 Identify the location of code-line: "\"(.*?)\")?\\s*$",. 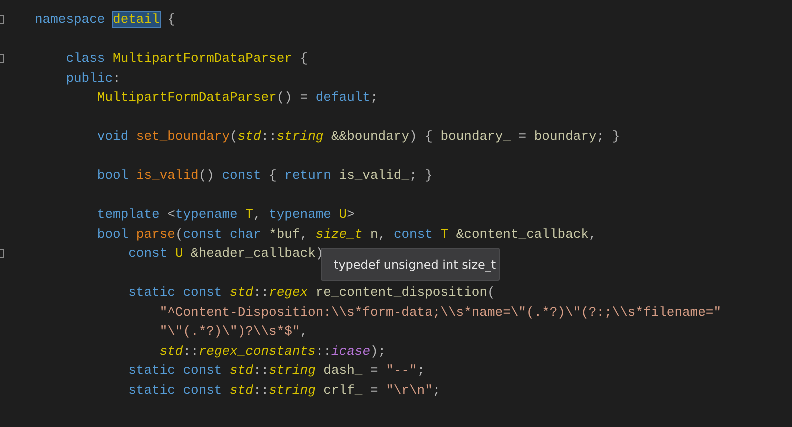
(233, 332).